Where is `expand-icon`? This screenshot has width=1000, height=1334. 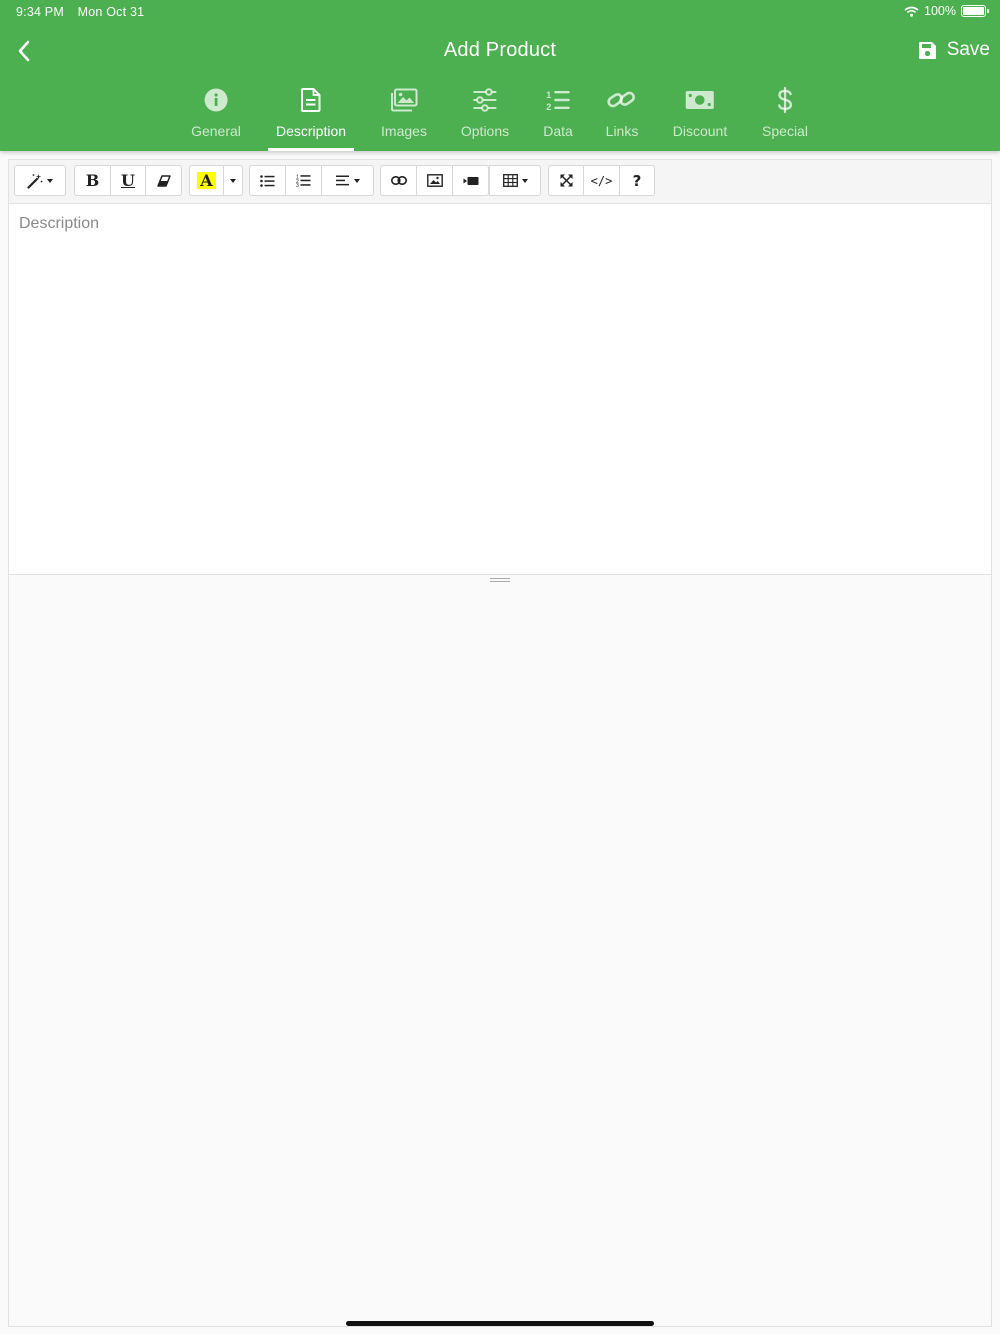
expand-icon is located at coordinates (566, 180).